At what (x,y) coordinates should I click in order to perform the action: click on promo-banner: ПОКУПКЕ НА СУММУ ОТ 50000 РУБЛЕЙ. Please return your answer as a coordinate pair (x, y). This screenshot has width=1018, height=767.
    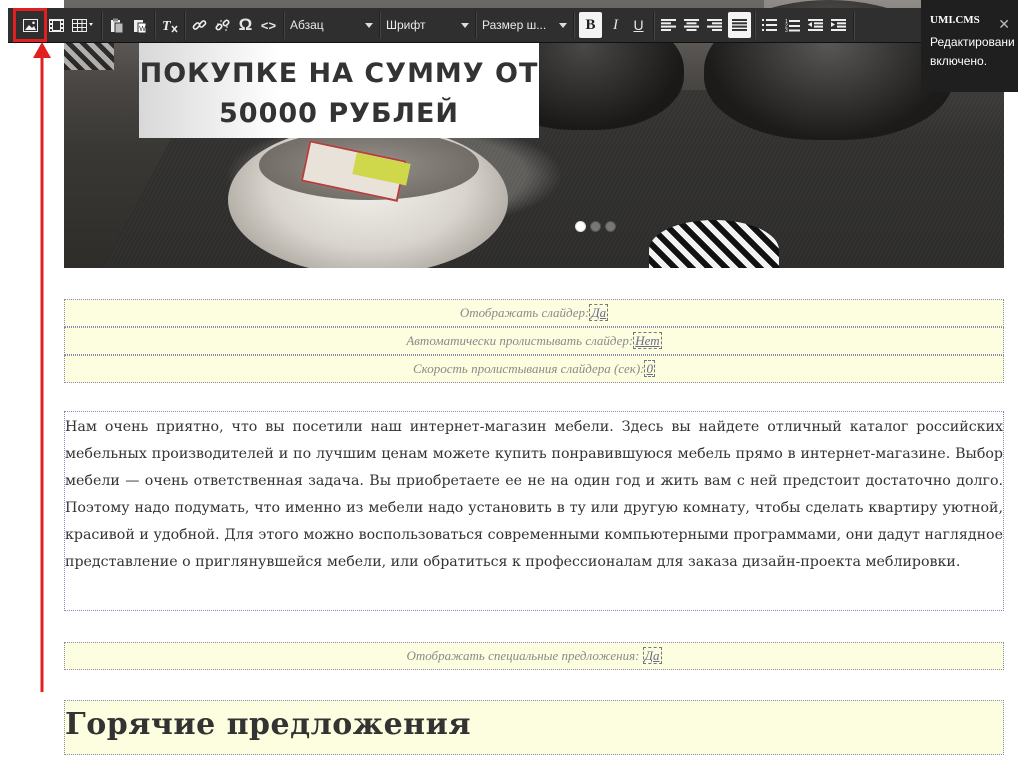
    Looking at the image, I should click on (339, 89).